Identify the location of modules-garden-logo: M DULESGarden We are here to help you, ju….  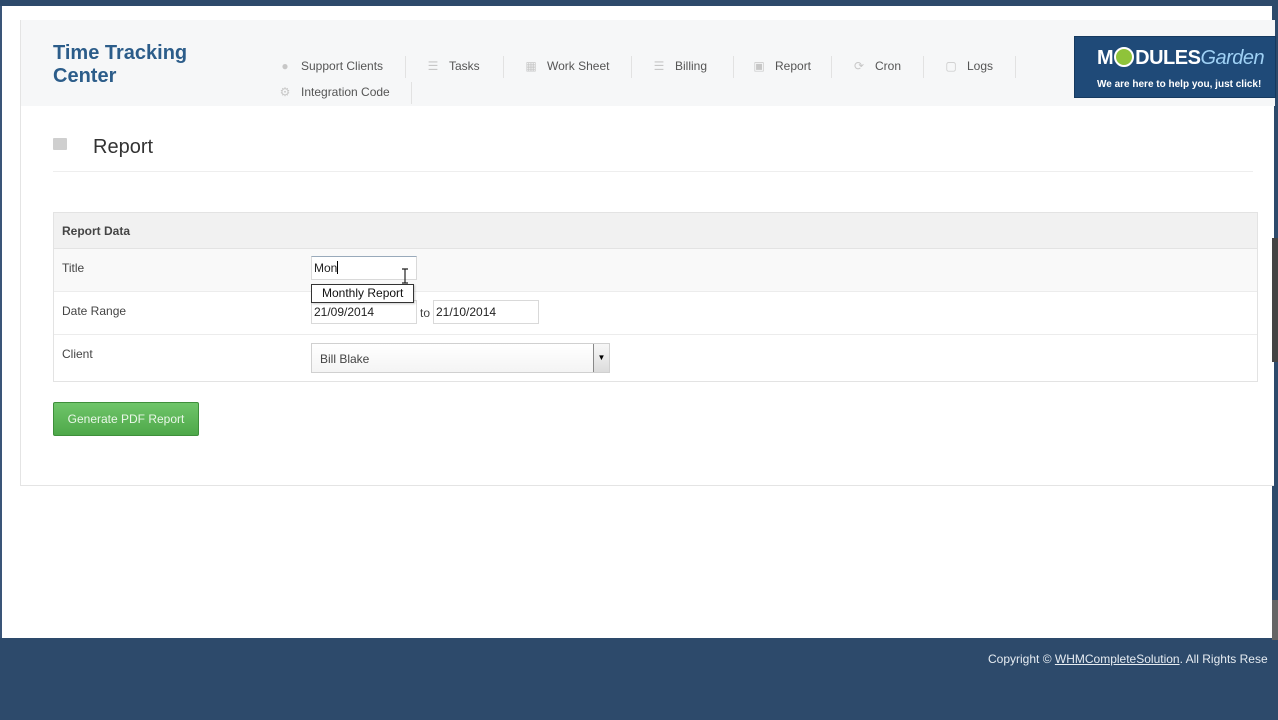
(1175, 67).